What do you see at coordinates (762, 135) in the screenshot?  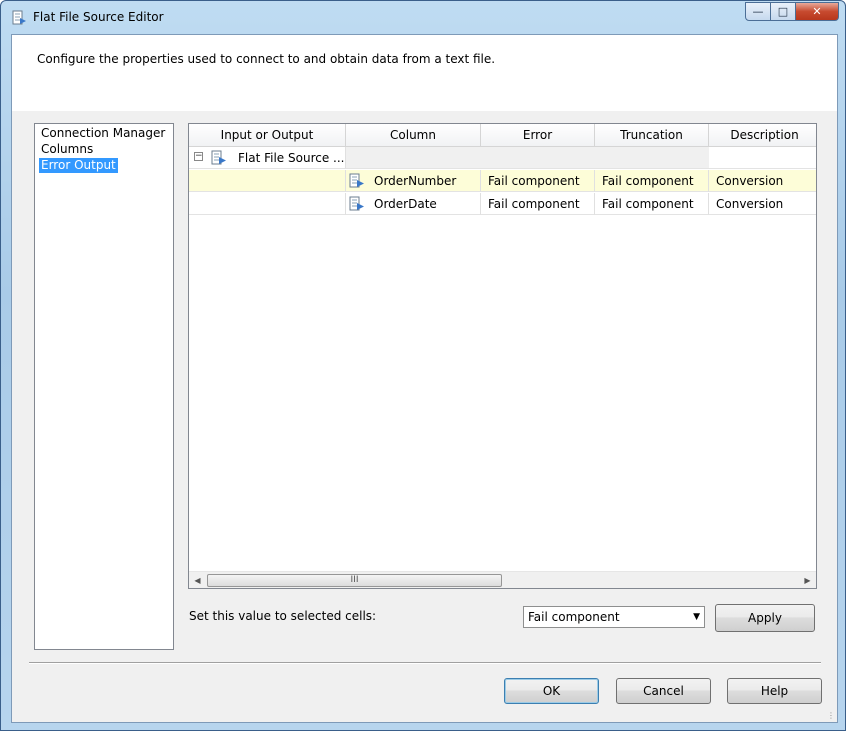 I see `column-header-description: Description` at bounding box center [762, 135].